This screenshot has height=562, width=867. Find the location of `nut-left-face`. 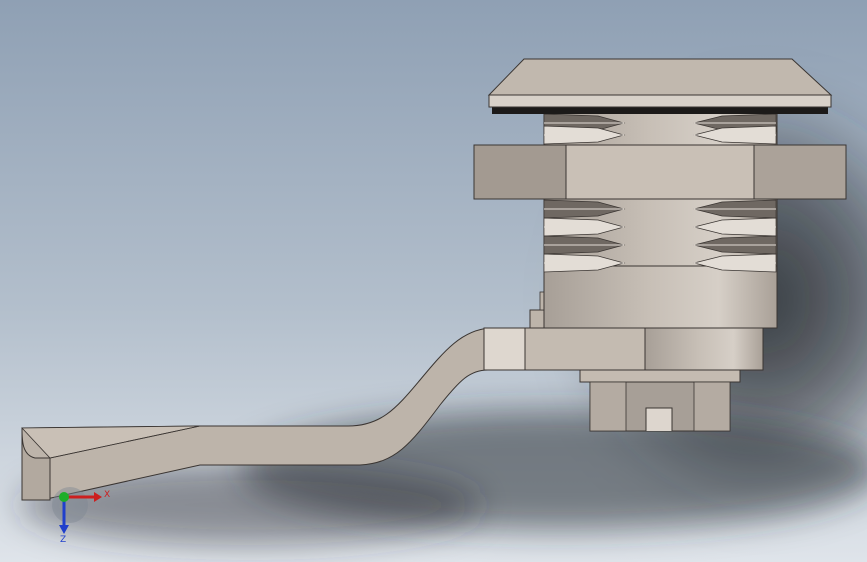

nut-left-face is located at coordinates (520, 172).